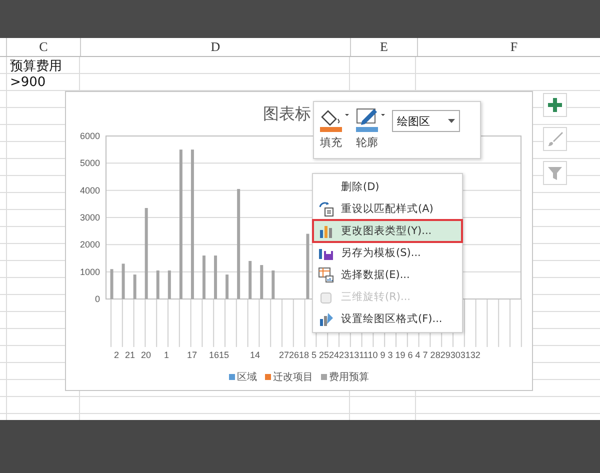 The image size is (600, 473). What do you see at coordinates (167, 355) in the screenshot?
I see `axis-label: 1` at bounding box center [167, 355].